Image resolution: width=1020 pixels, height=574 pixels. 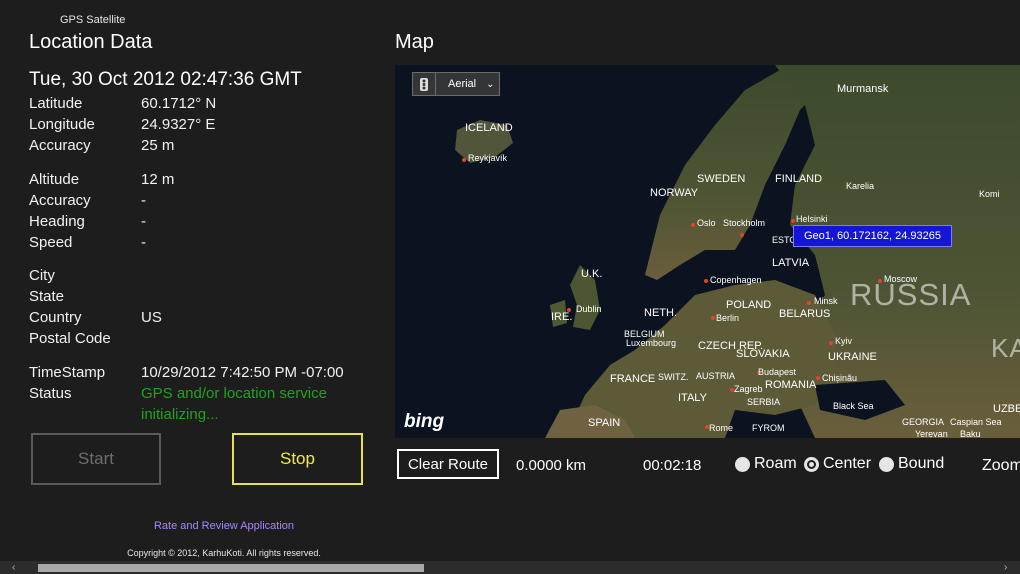 I want to click on chisinau-marker, so click(x=818, y=378).